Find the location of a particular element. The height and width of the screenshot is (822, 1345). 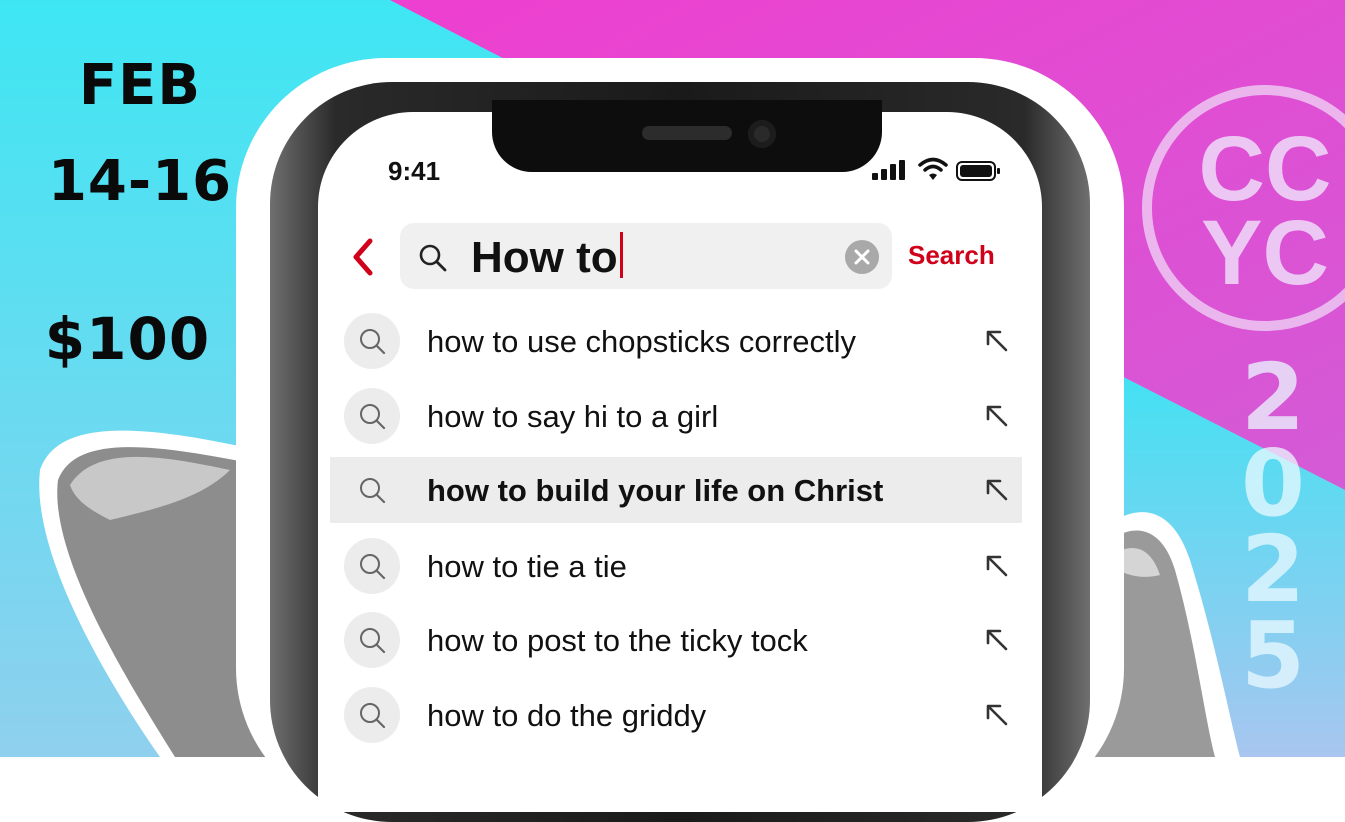

suggestion-item: how to do the griddy is located at coordinates (676, 715).